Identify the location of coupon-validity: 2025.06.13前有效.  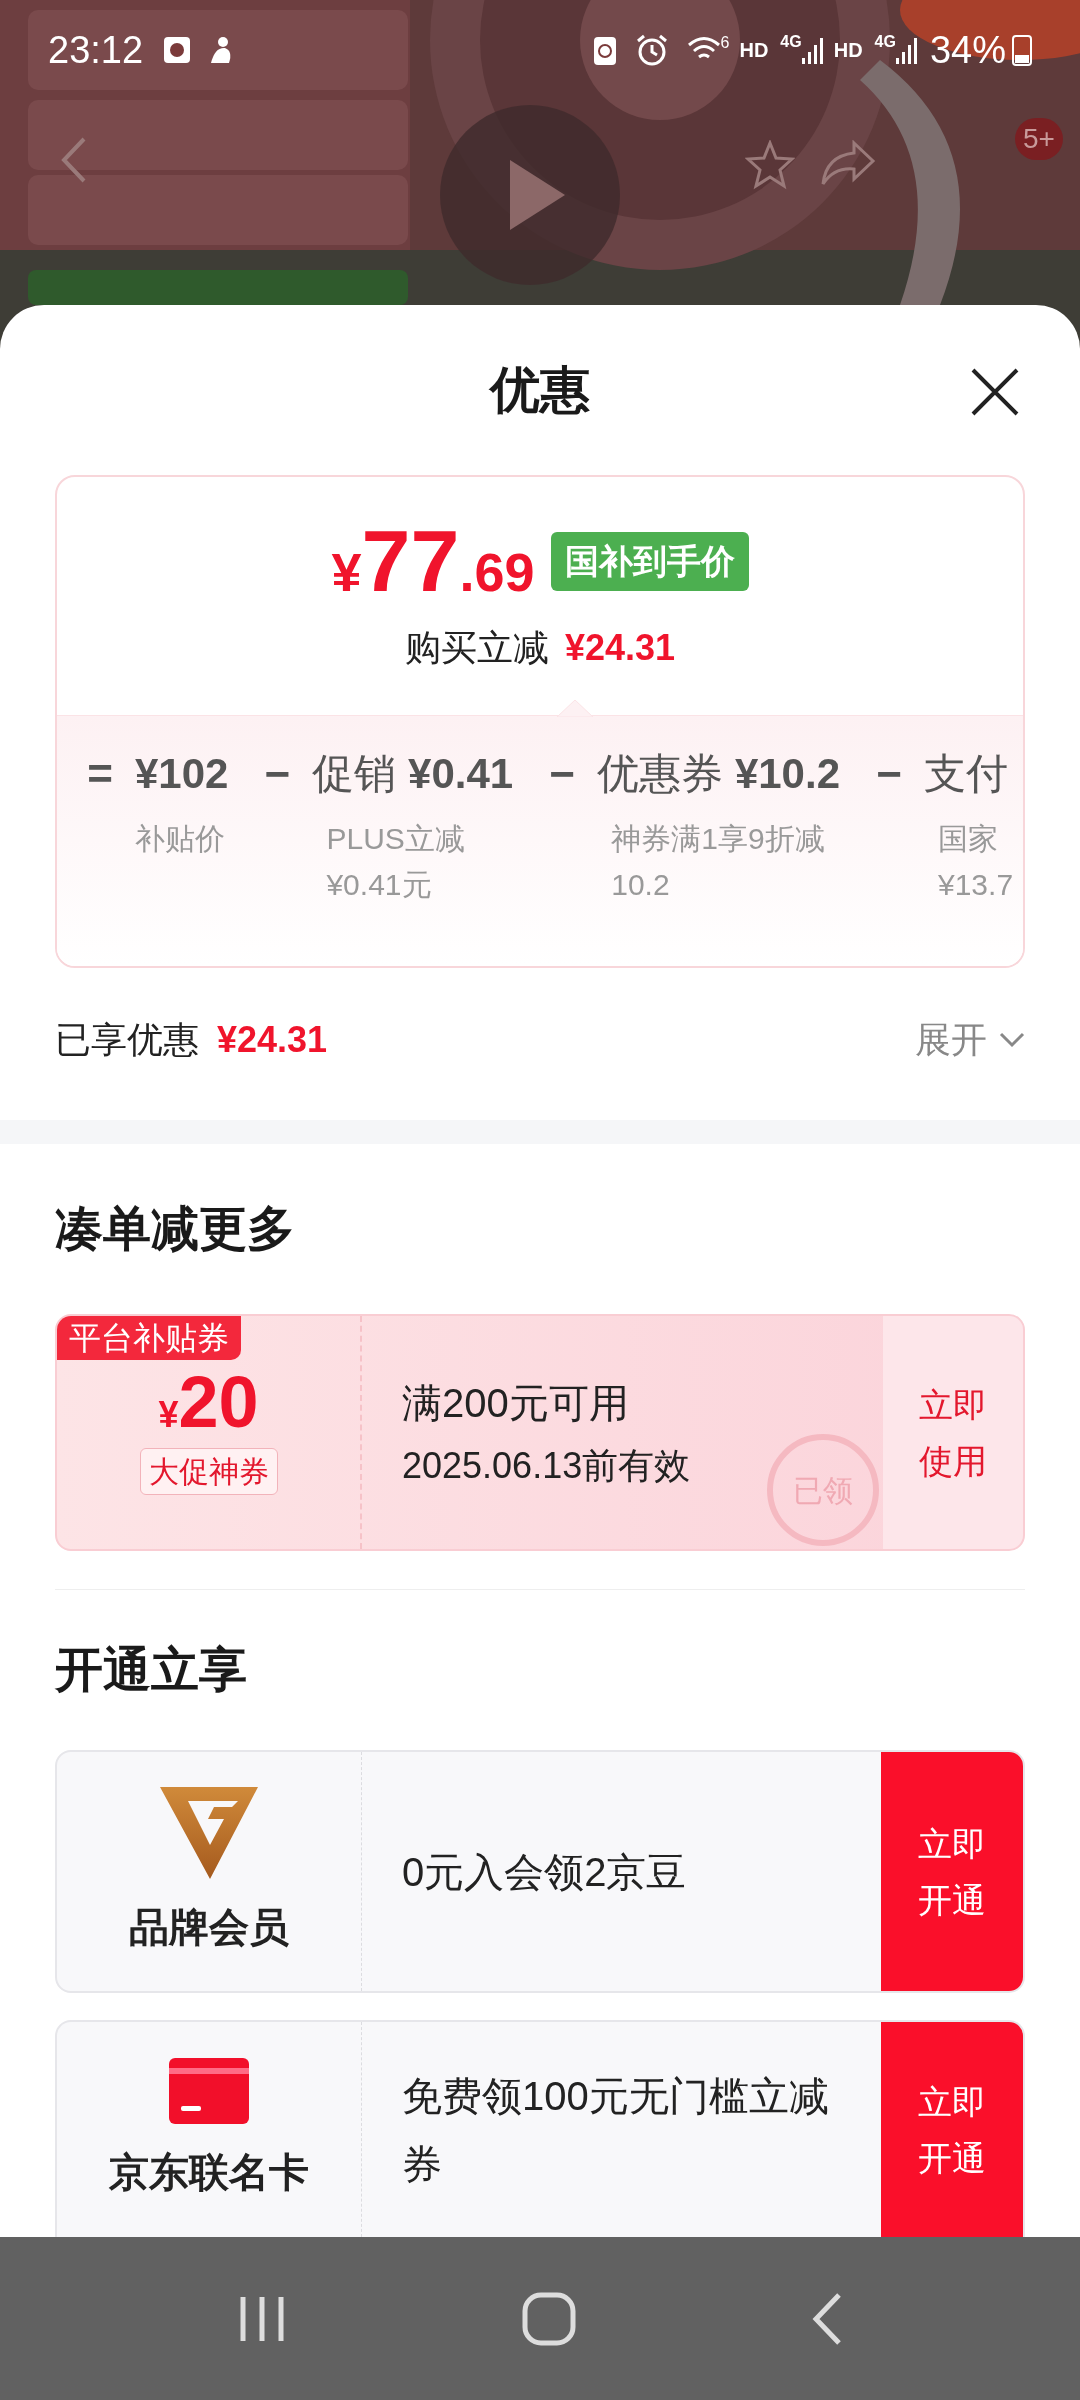
(546, 1465).